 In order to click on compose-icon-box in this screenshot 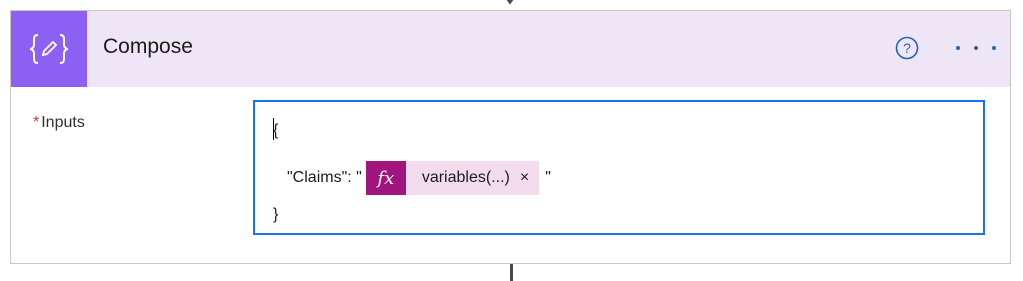, I will do `click(49, 49)`.